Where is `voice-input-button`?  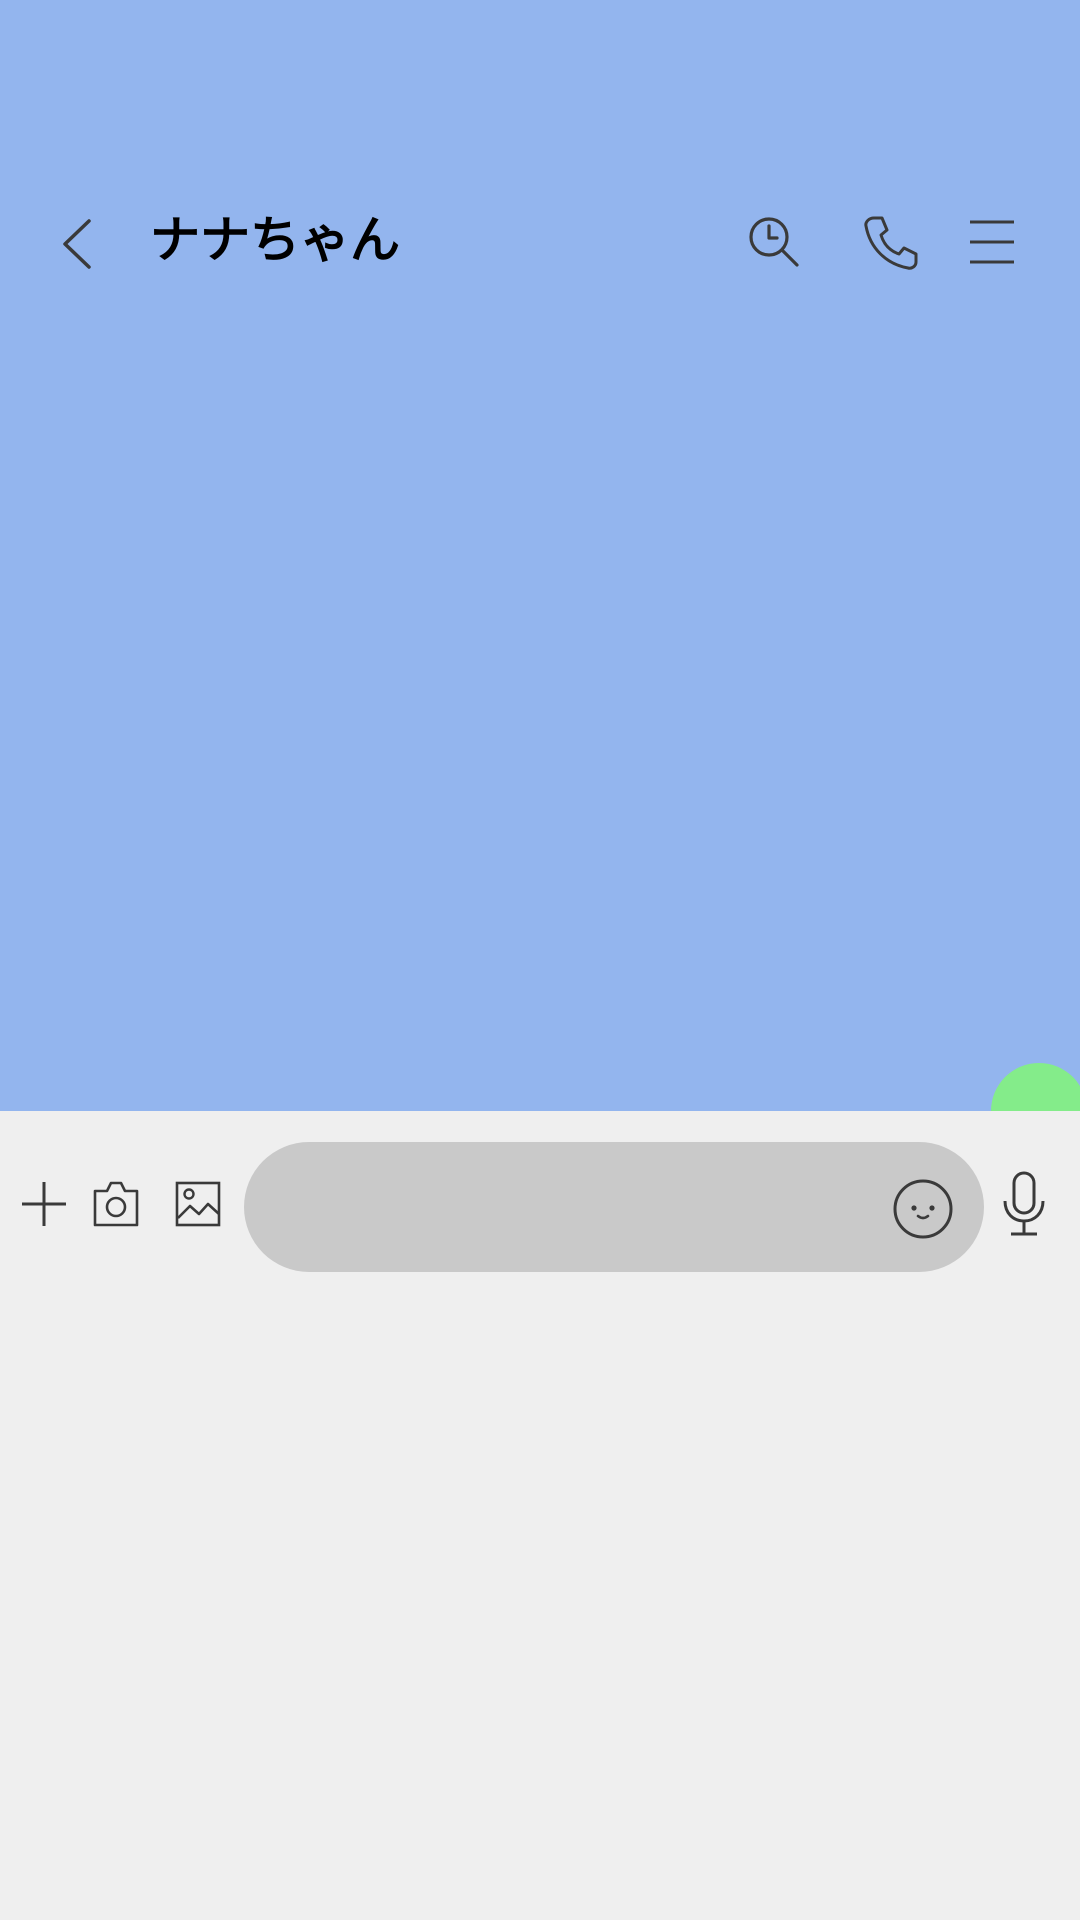 voice-input-button is located at coordinates (1024, 1204).